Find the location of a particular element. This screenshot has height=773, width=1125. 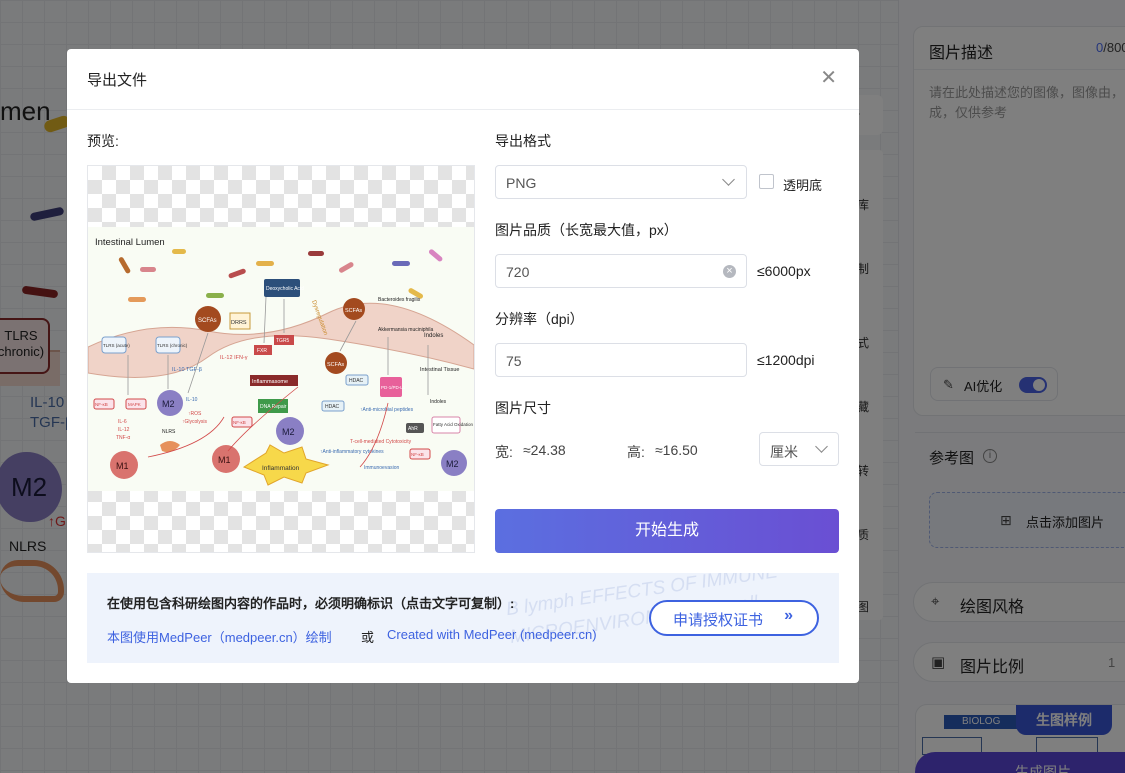

format-select: PNG is located at coordinates (621, 182).